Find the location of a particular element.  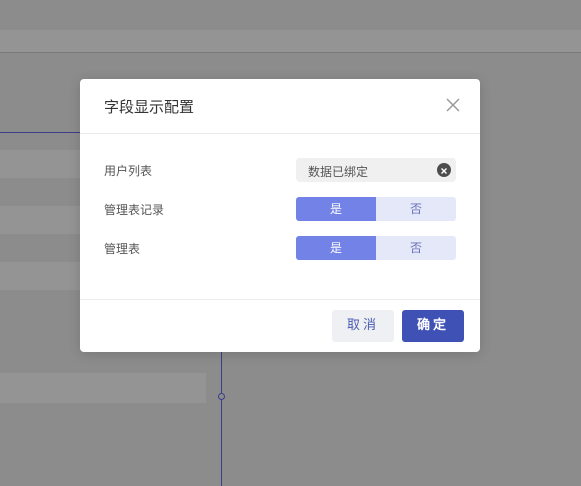

close-icon is located at coordinates (453, 105).